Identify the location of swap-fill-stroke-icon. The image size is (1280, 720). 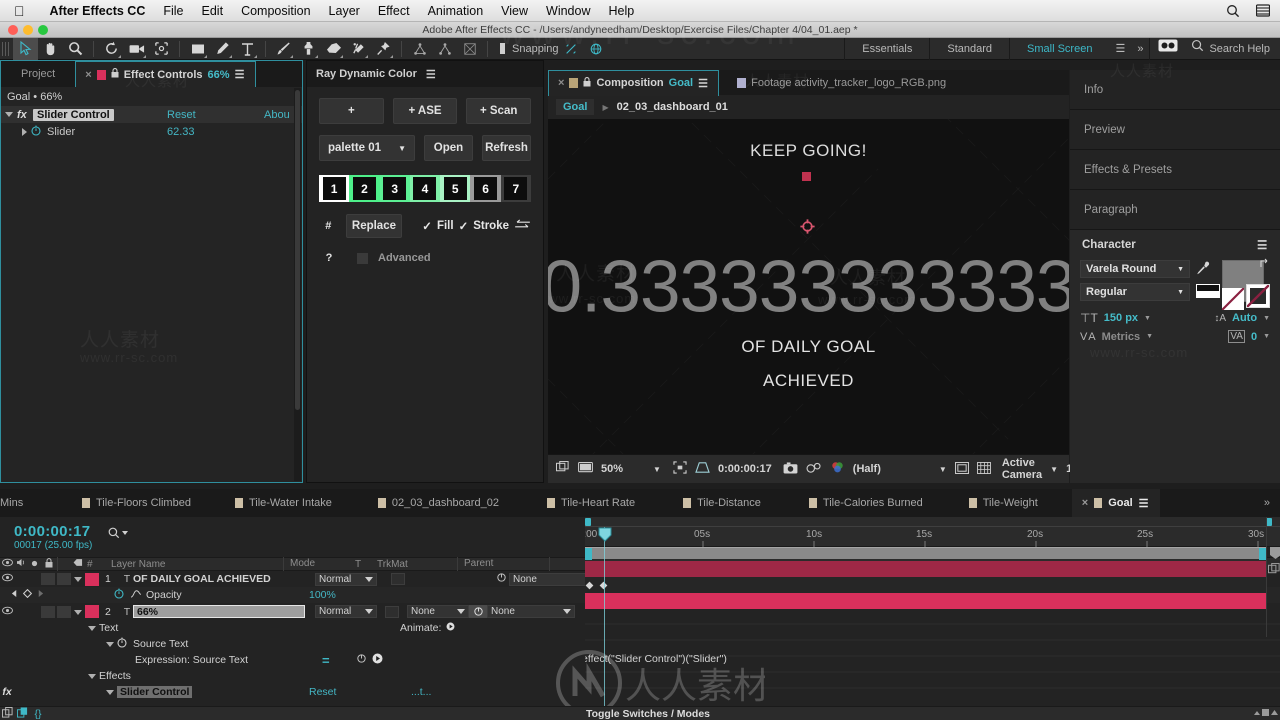
(1265, 265).